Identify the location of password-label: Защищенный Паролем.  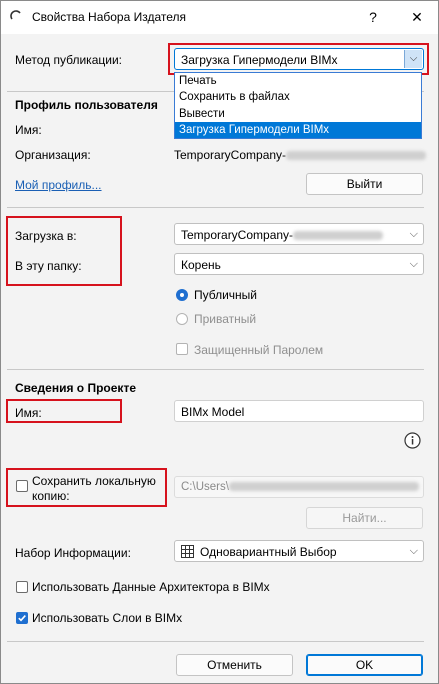
(259, 350).